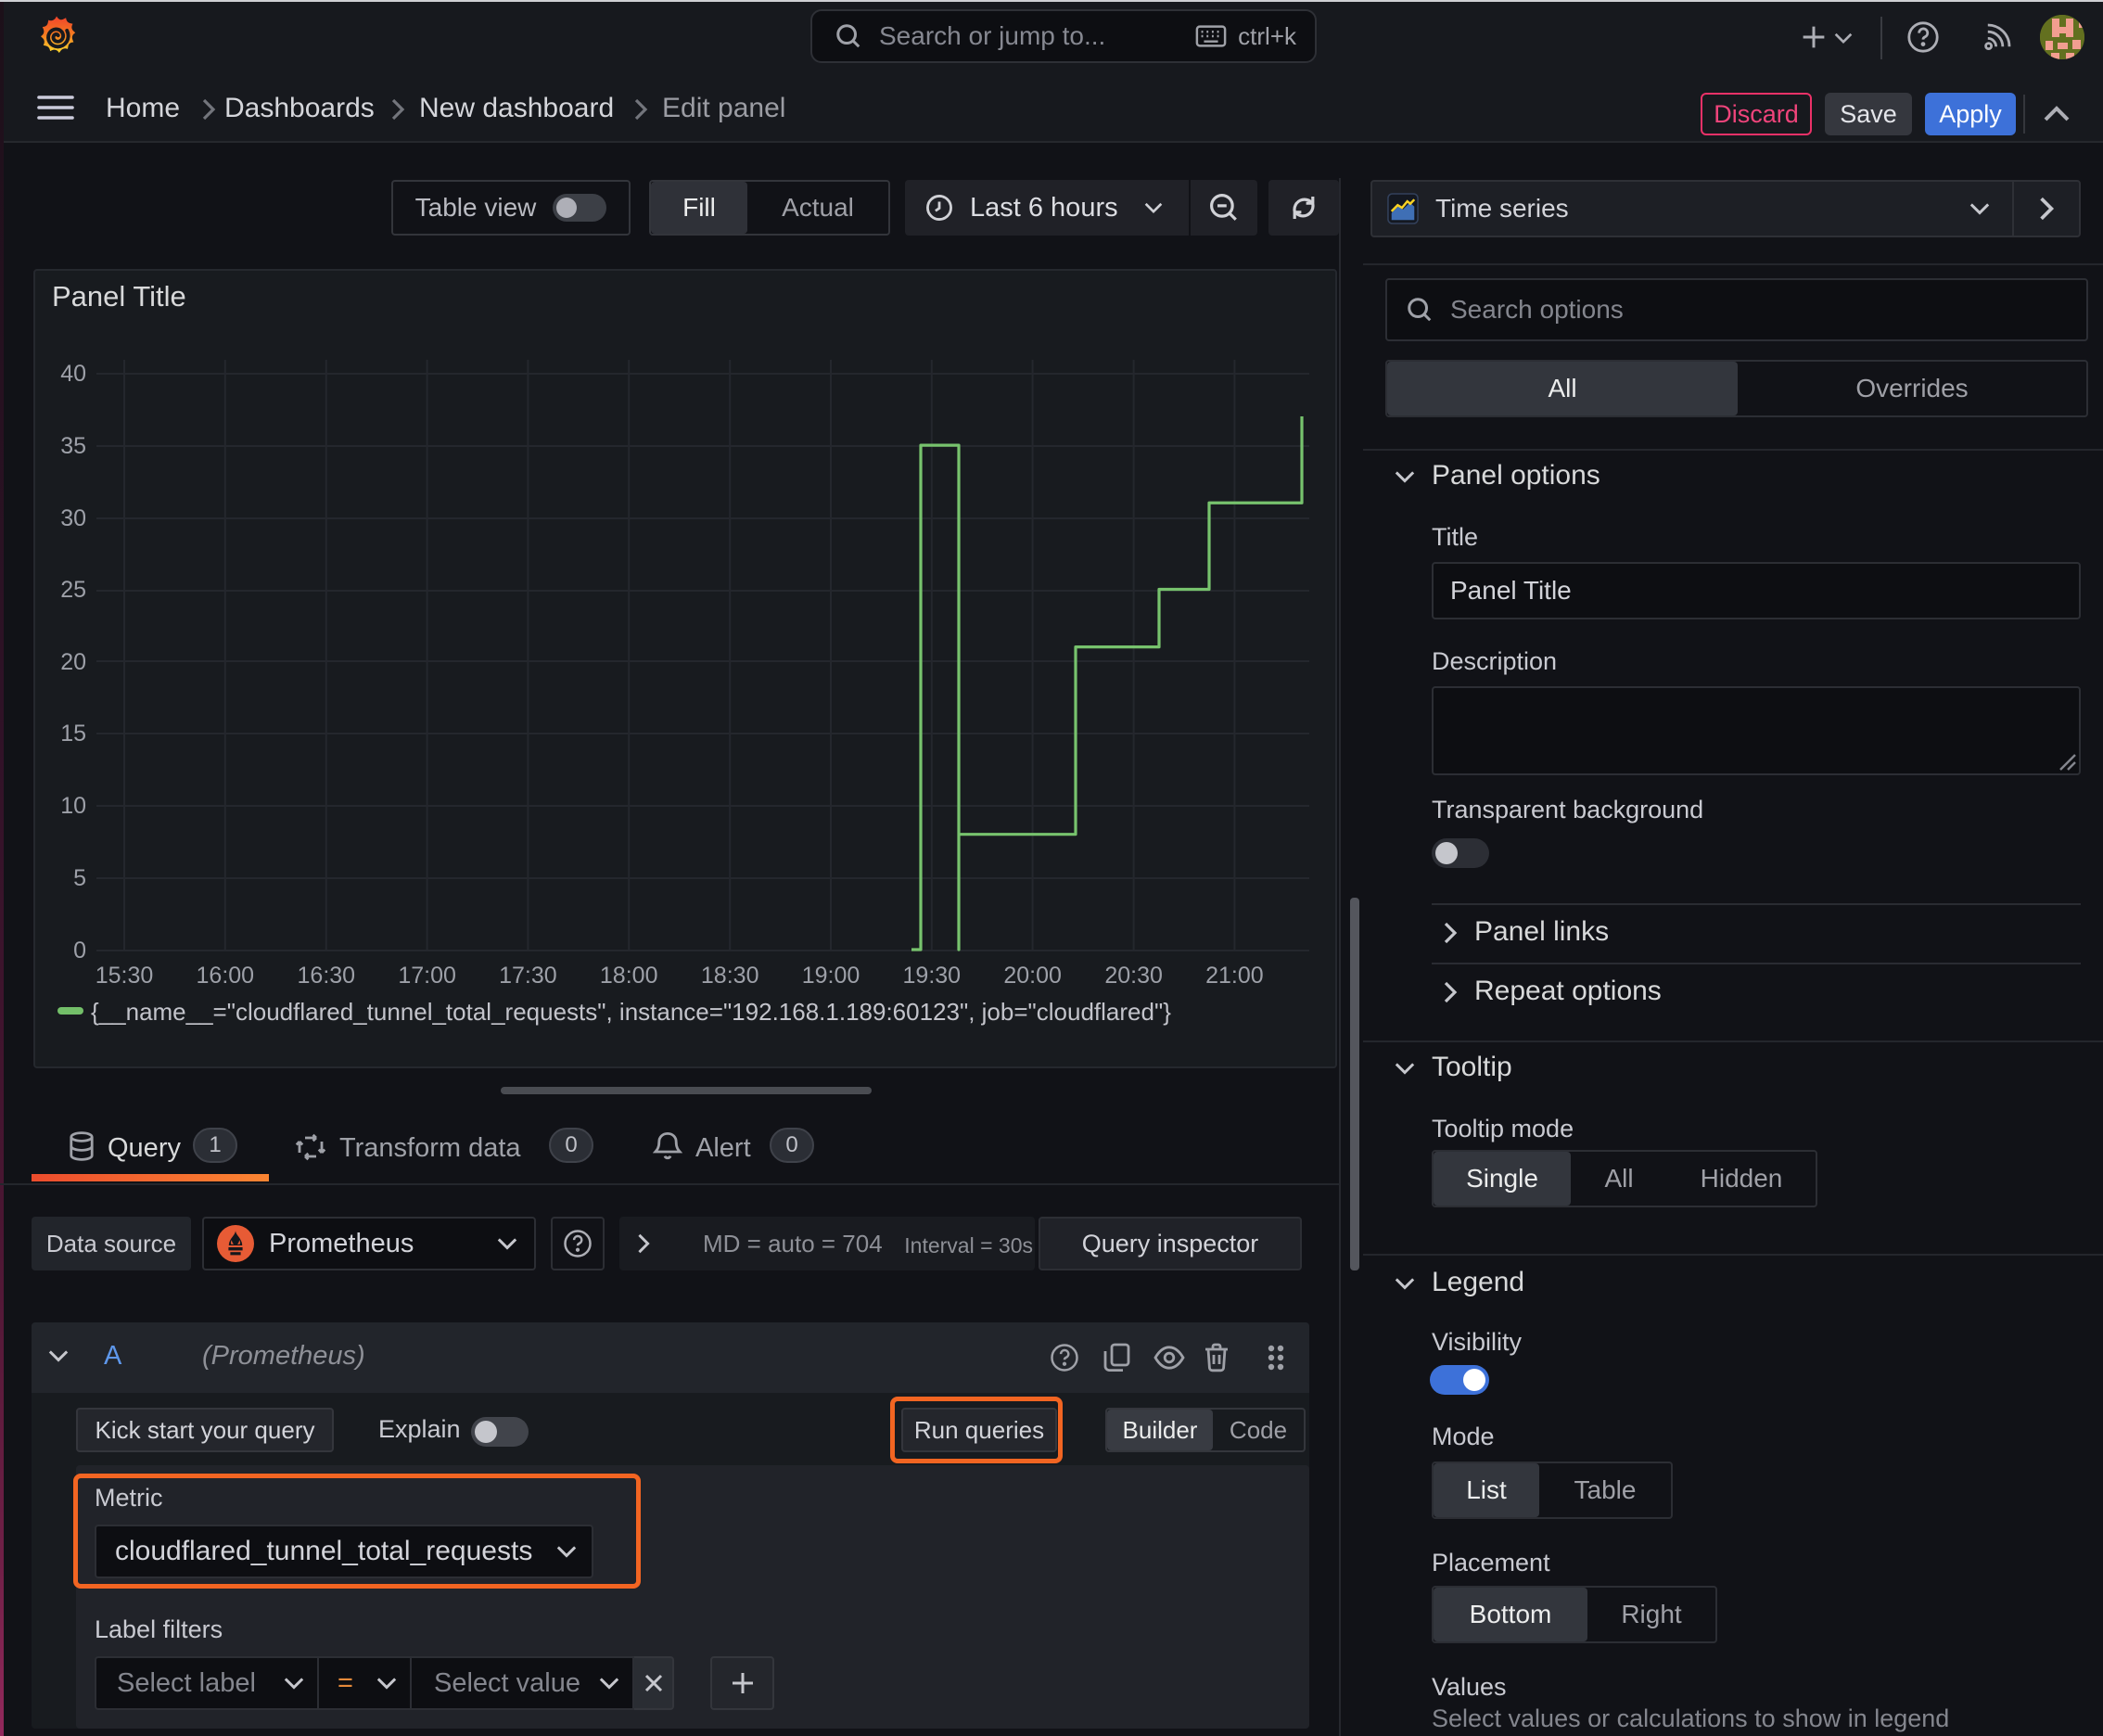 This screenshot has width=2103, height=1736. What do you see at coordinates (79, 878) in the screenshot?
I see `svg-text: 5` at bounding box center [79, 878].